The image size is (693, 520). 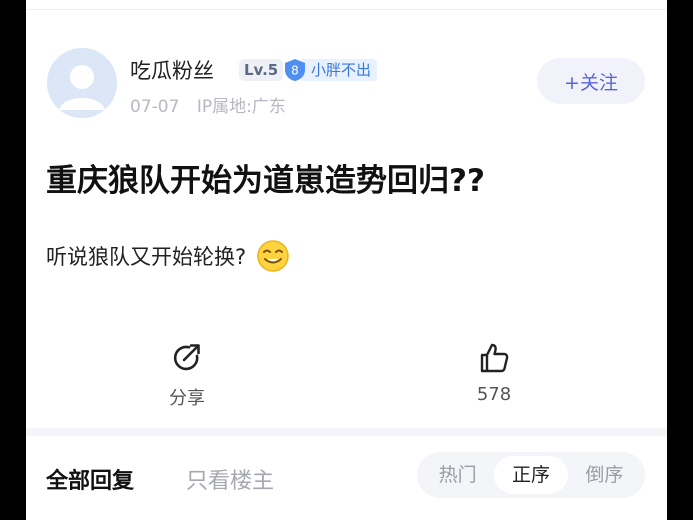 I want to click on top-strip, so click(x=346, y=5).